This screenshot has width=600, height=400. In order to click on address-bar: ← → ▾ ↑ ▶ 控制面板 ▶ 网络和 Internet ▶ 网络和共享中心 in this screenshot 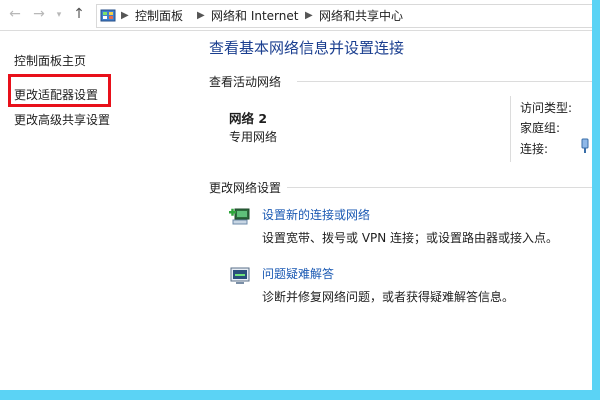, I will do `click(296, 15)`.